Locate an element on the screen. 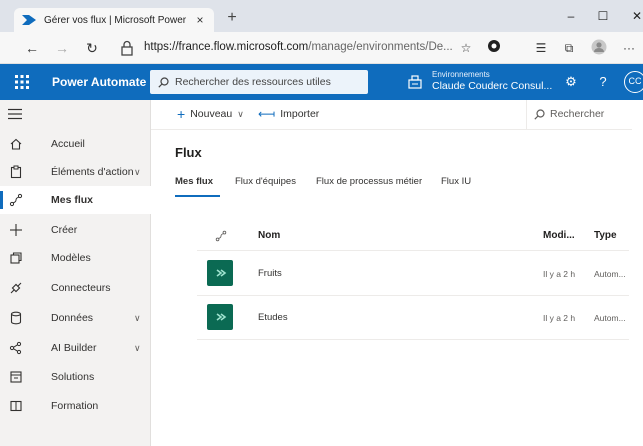 The width and height of the screenshot is (643, 446). clipboard-icon is located at coordinates (16, 172).